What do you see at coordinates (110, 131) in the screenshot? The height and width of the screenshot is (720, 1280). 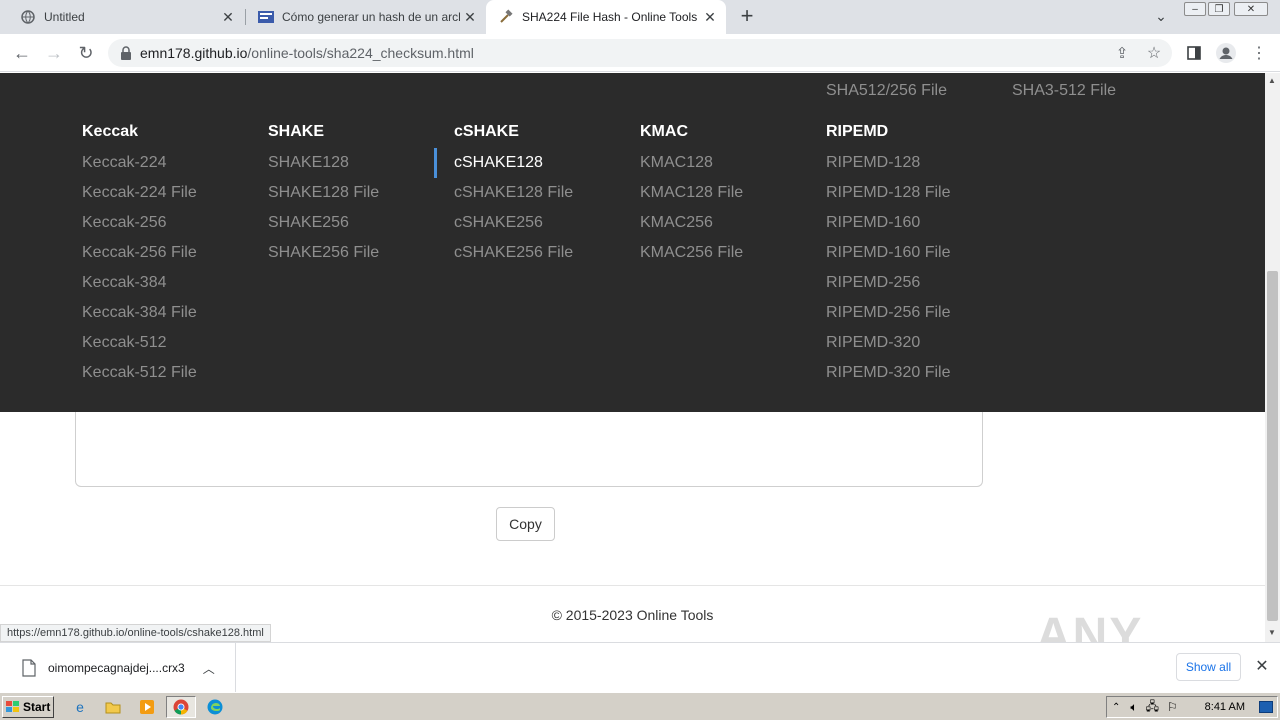 I see `menu-heading: Keccak` at bounding box center [110, 131].